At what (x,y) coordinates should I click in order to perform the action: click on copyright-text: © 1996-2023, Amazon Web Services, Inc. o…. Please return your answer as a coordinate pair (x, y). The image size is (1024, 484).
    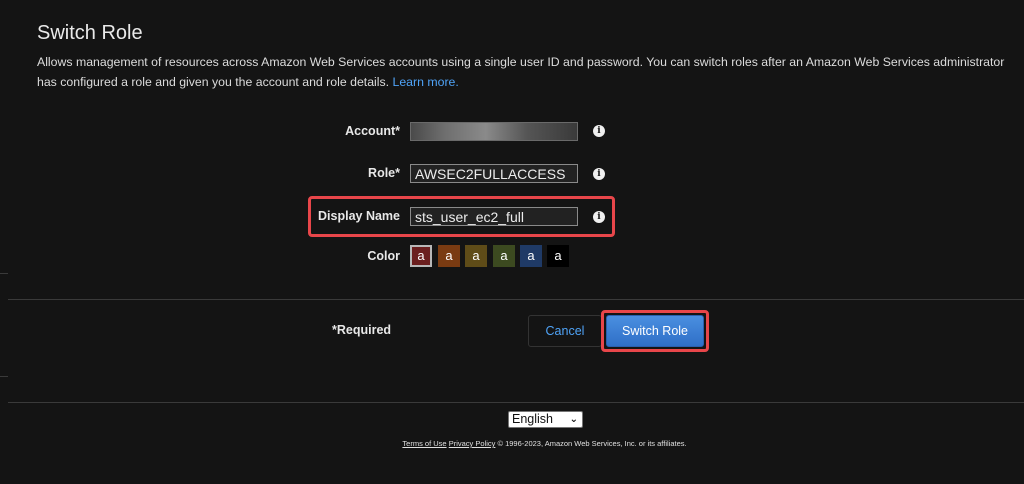
    Looking at the image, I should click on (592, 443).